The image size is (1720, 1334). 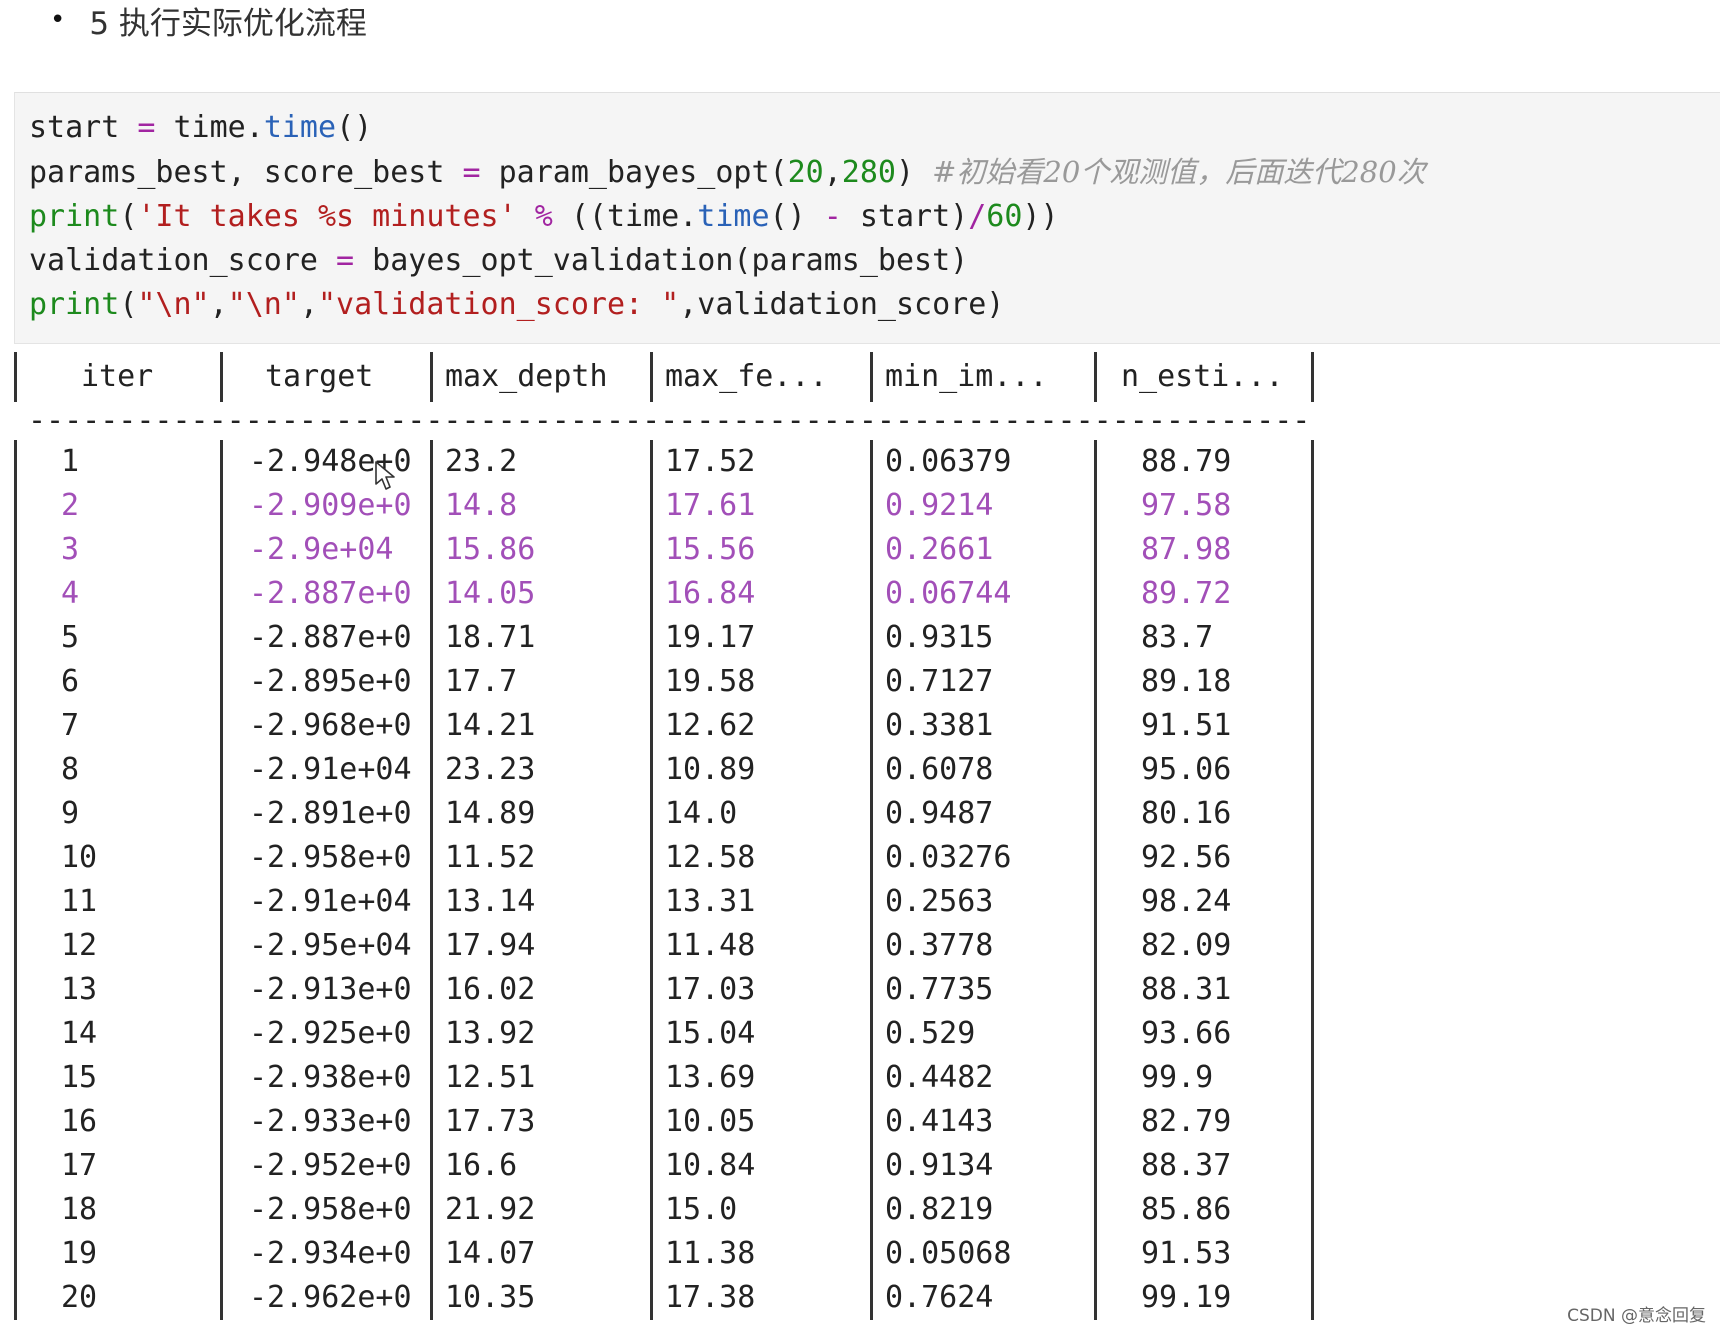 I want to click on cell-max-fe: 12.62, so click(x=760, y=726).